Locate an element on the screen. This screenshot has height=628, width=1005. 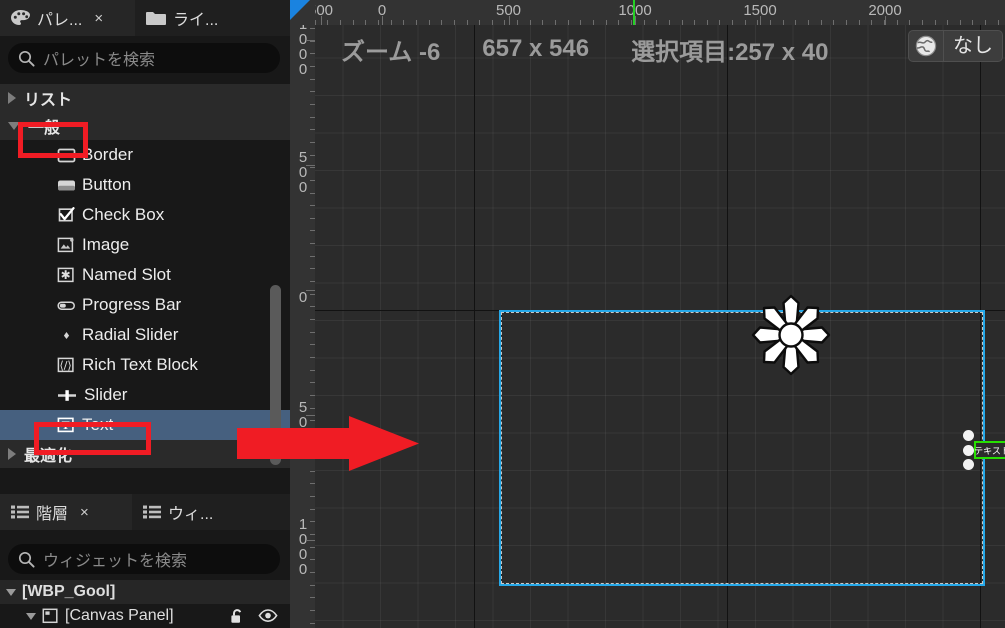
palette-item-button: Button is located at coordinates (145, 185).